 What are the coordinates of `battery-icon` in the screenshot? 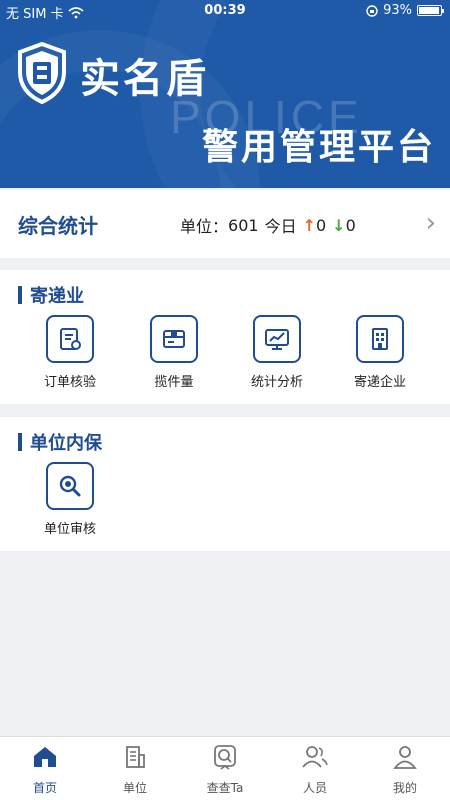 It's located at (430, 10).